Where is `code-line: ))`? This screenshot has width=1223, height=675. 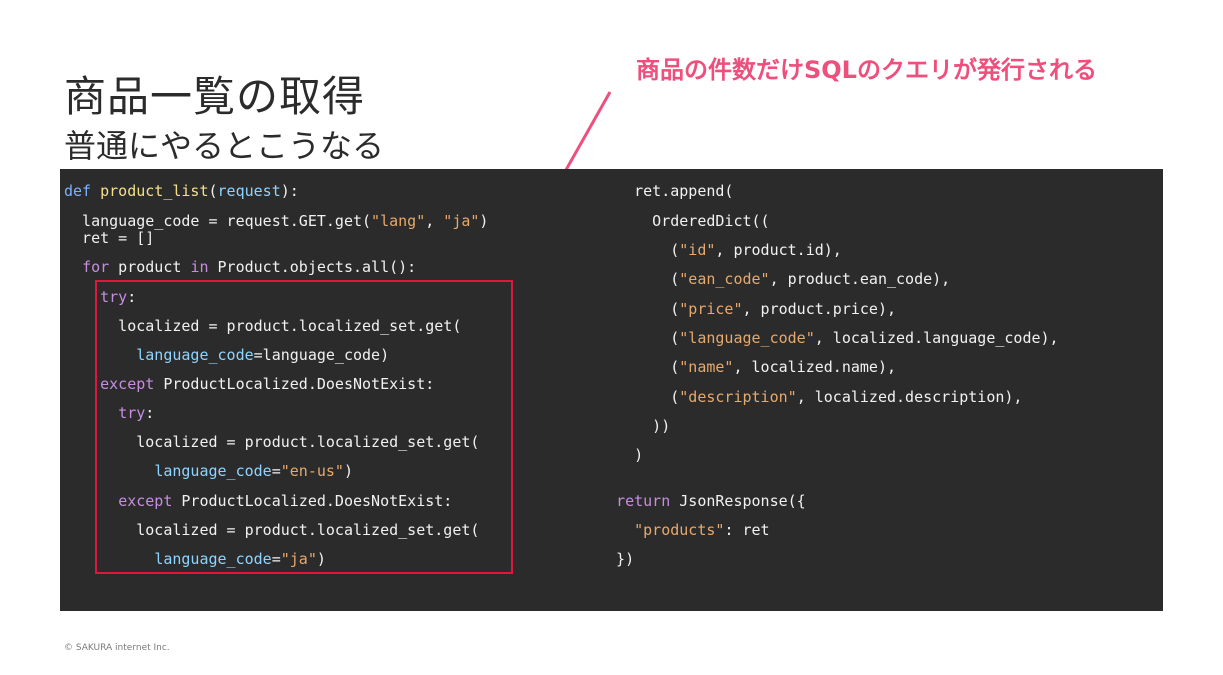 code-line: )) is located at coordinates (634, 426).